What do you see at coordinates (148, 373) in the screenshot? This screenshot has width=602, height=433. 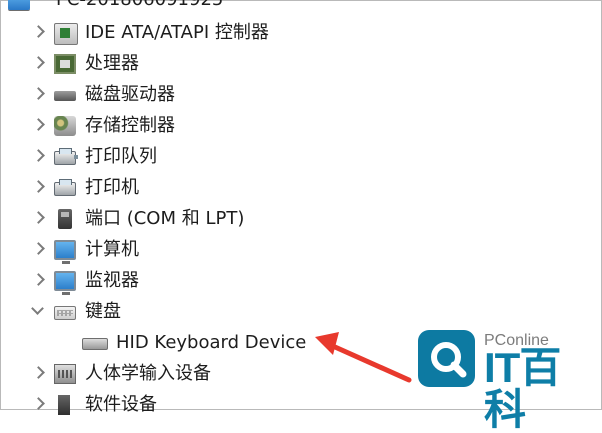 I see `tree-item-label: 人体学输入设备` at bounding box center [148, 373].